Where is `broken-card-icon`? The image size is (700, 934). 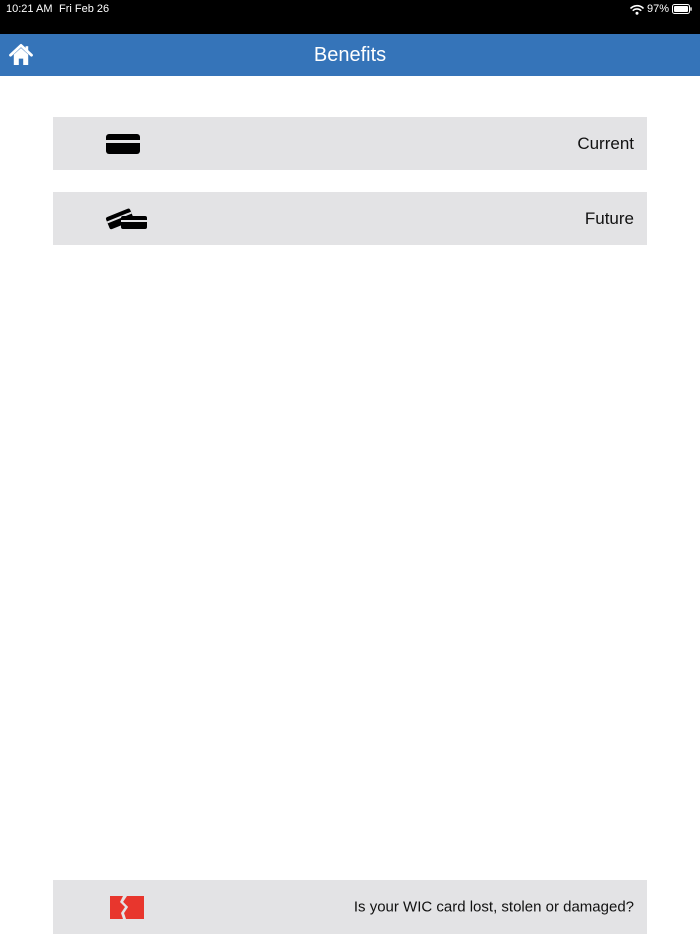 broken-card-icon is located at coordinates (127, 907).